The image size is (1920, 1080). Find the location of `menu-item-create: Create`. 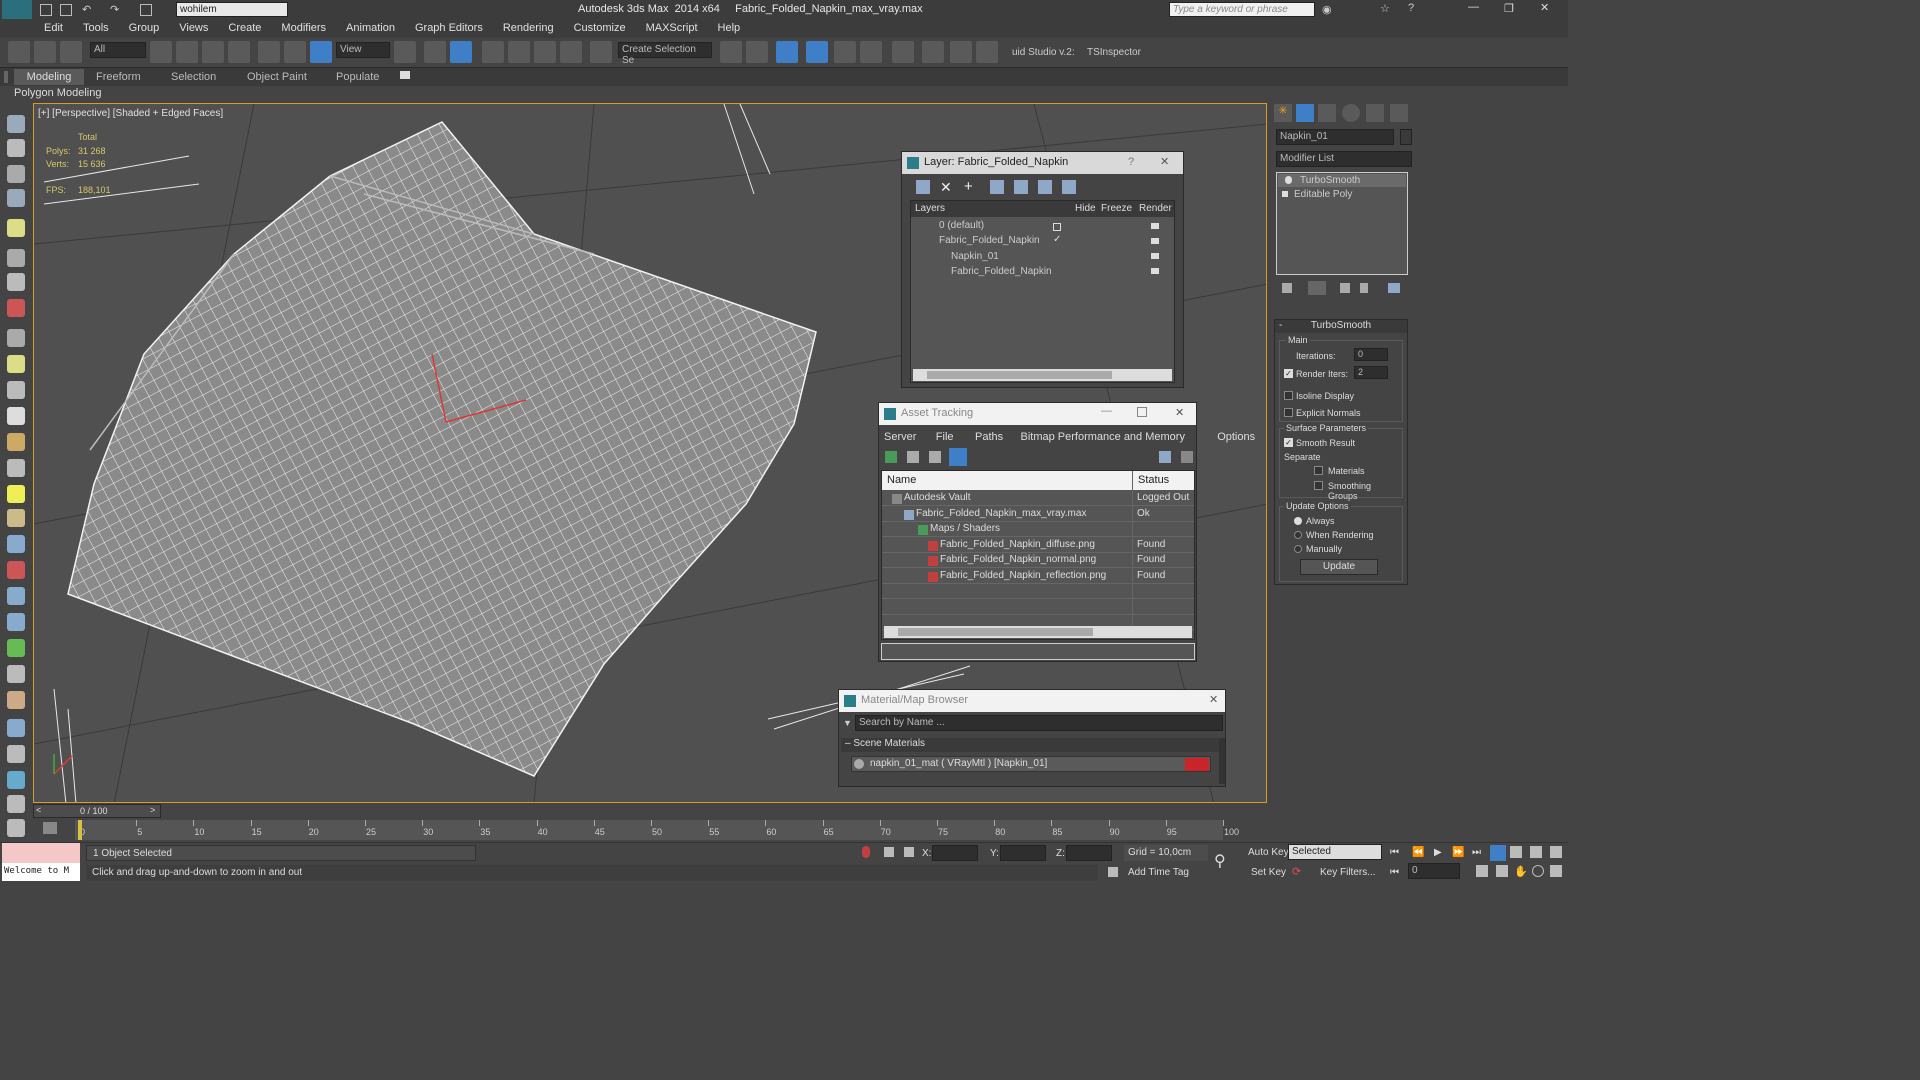

menu-item-create: Create is located at coordinates (244, 26).